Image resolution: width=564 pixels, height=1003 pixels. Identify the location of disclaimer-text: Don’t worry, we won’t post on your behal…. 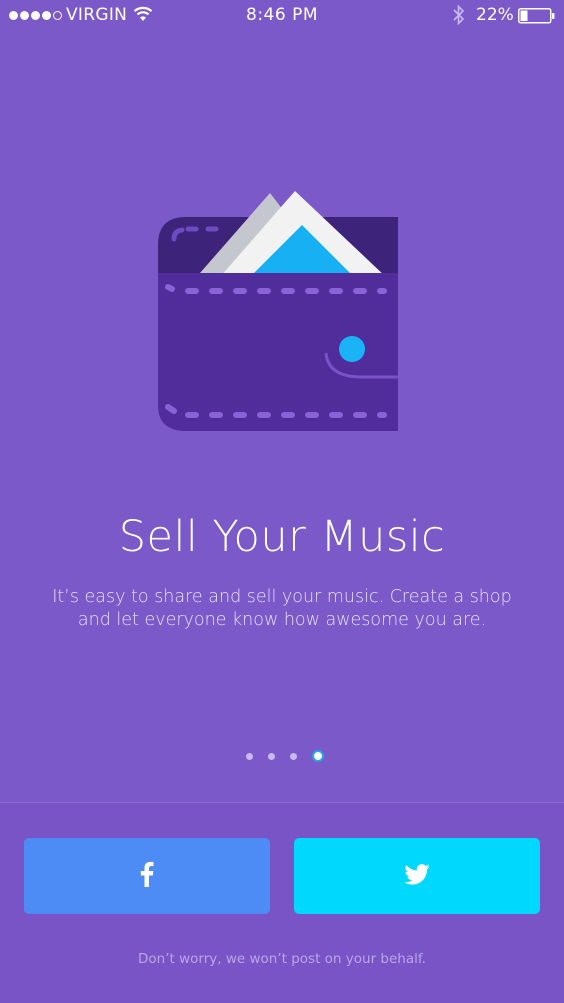
(282, 959).